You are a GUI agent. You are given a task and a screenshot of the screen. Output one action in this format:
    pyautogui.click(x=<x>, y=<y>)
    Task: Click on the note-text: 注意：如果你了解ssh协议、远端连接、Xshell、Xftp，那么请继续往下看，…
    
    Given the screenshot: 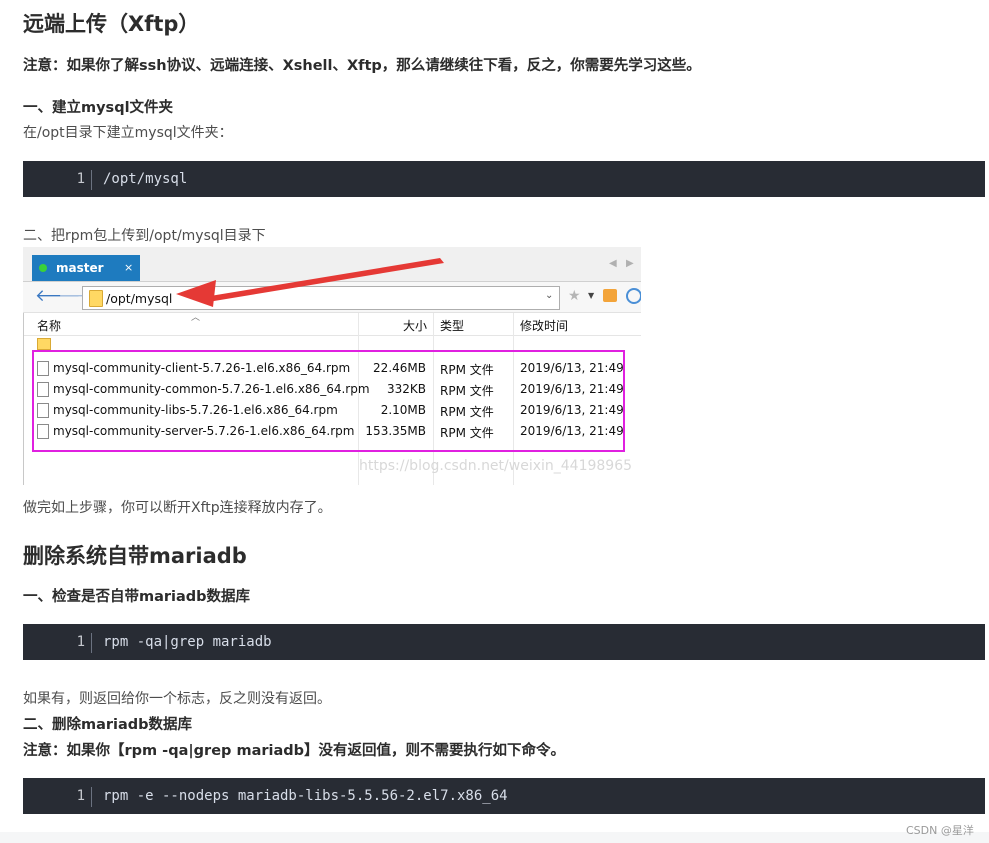 What is the action you would take?
    pyautogui.click(x=362, y=66)
    